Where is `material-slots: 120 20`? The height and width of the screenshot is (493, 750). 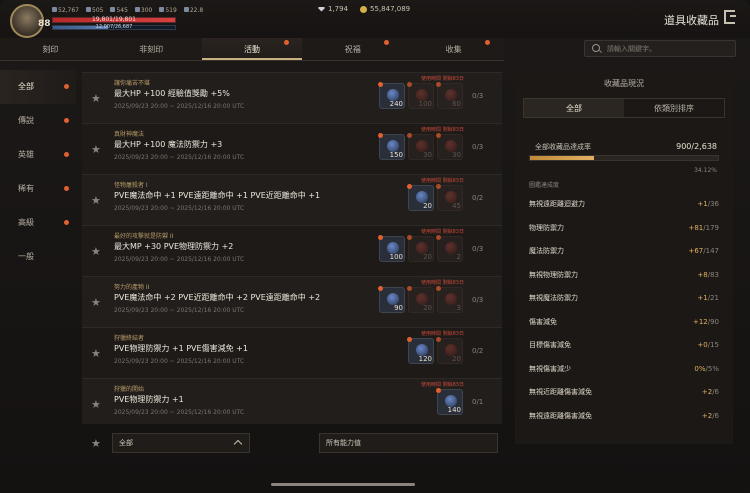 material-slots: 120 20 is located at coordinates (435, 350).